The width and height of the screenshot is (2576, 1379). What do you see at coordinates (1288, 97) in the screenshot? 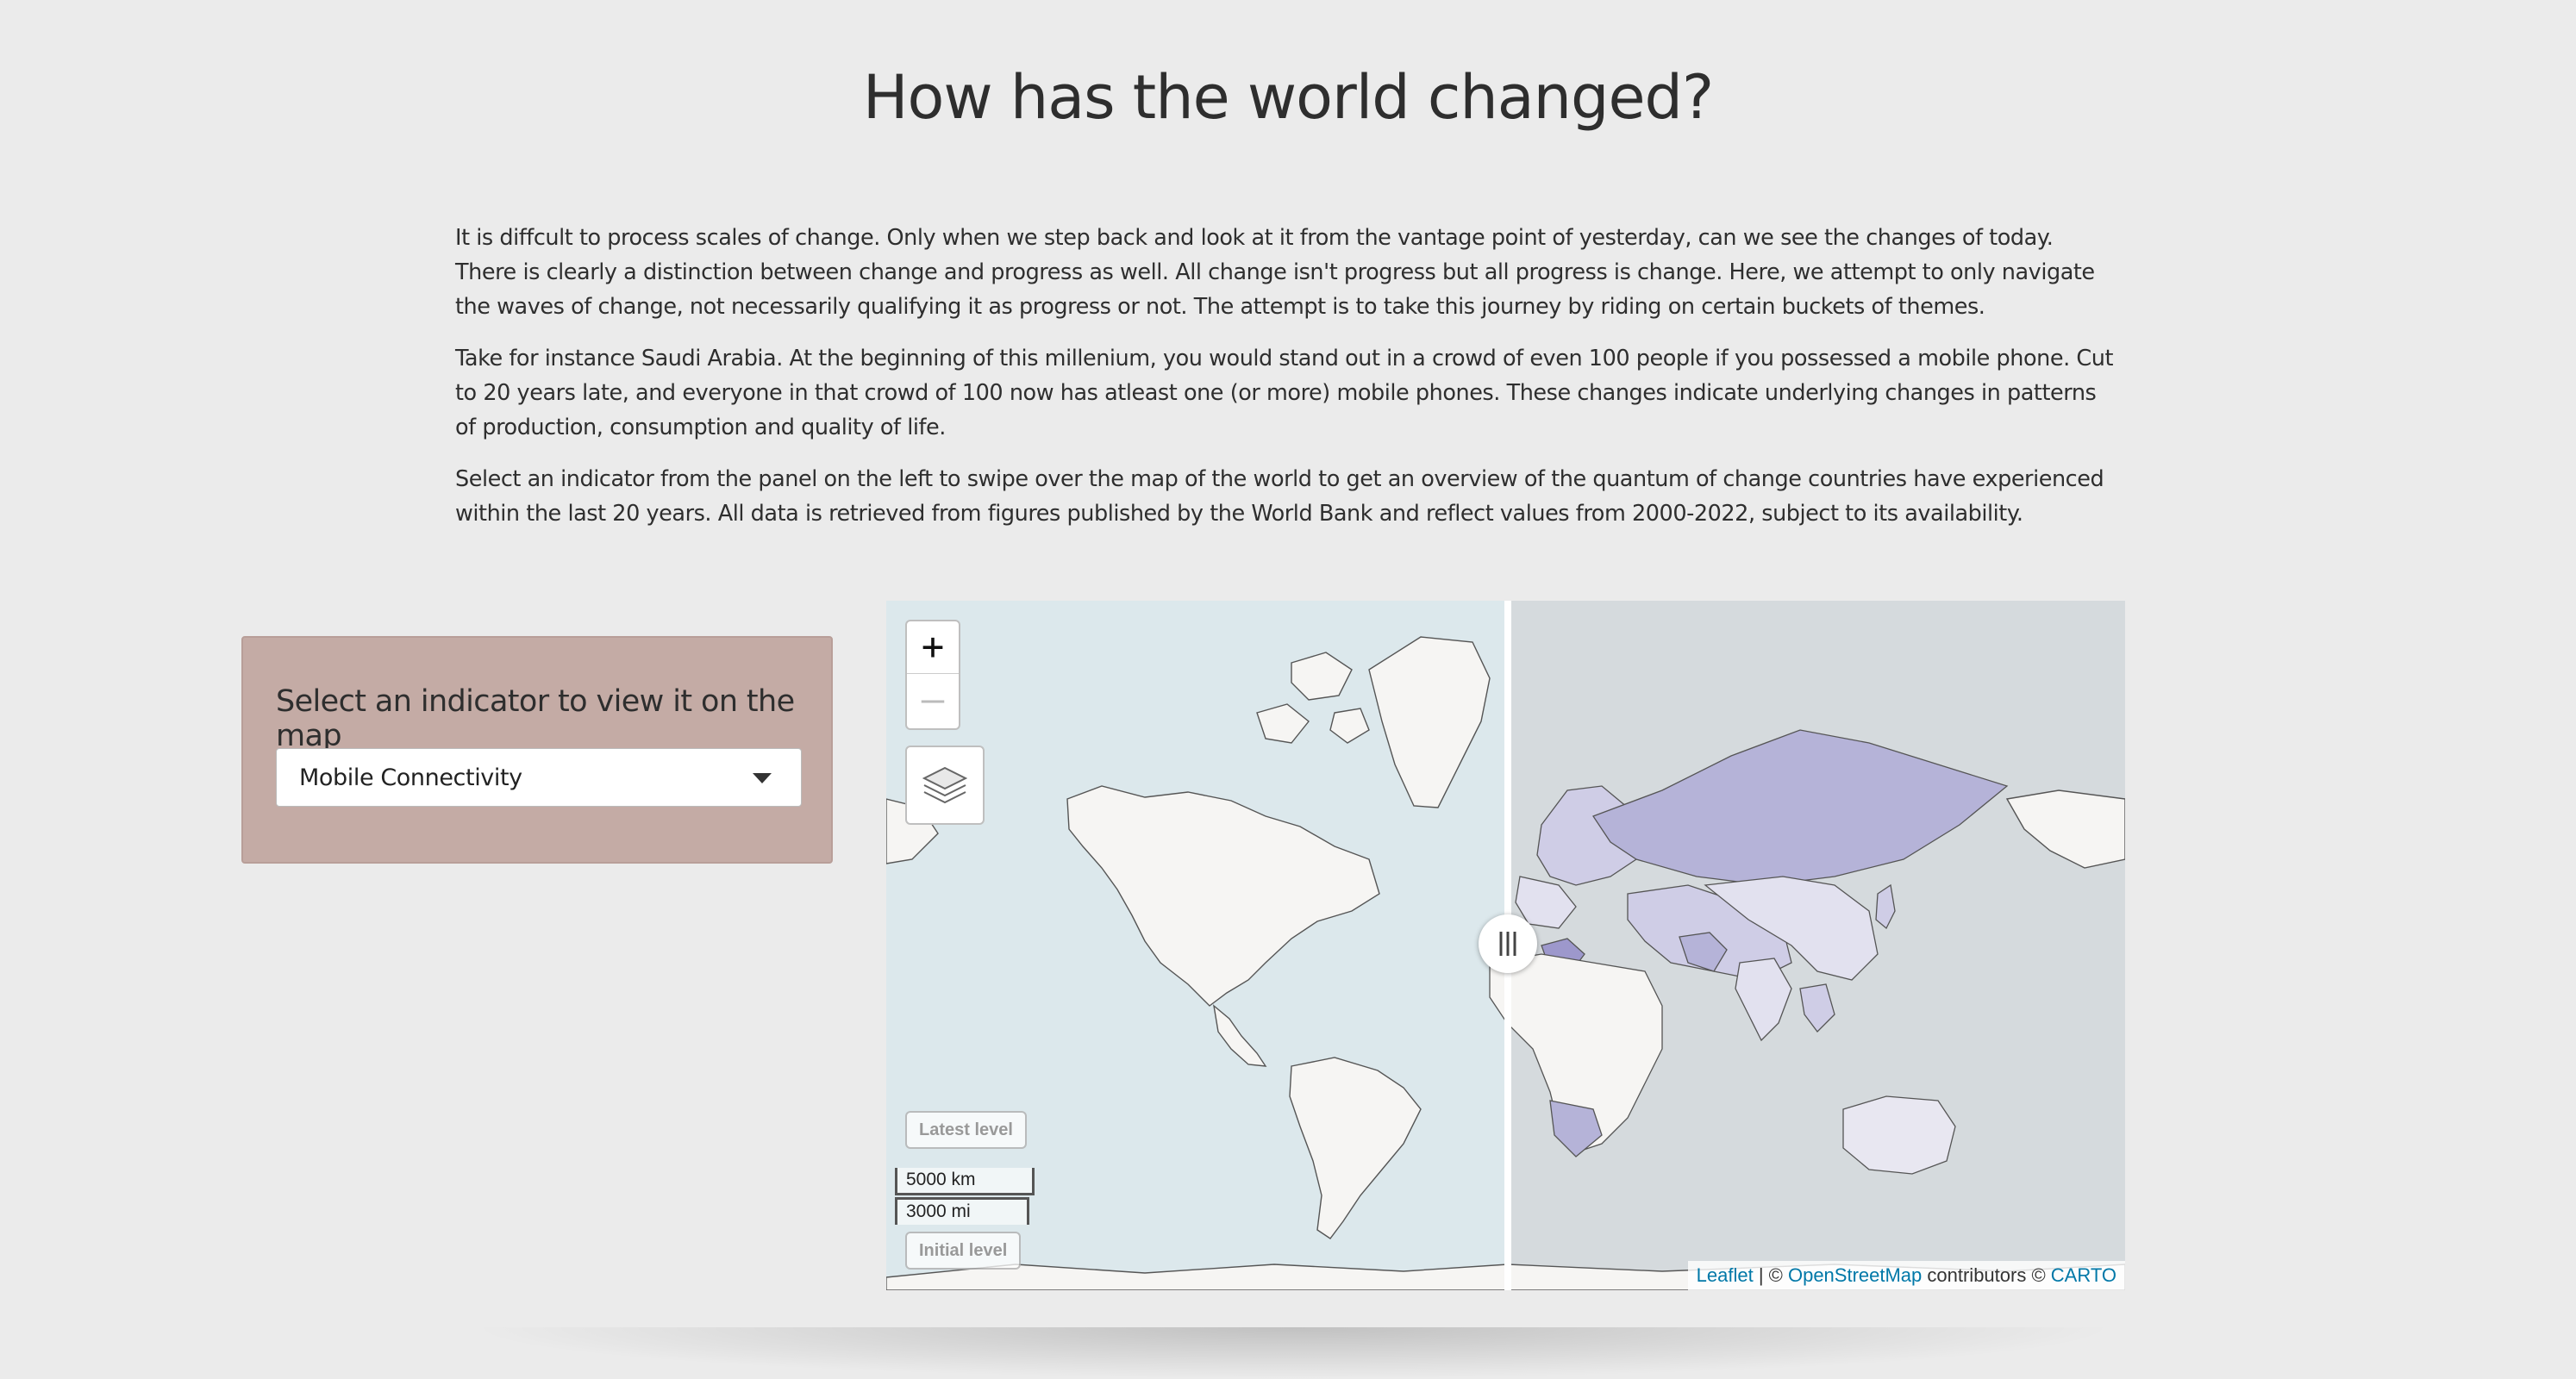
I see `page-title: How has the world changed?` at bounding box center [1288, 97].